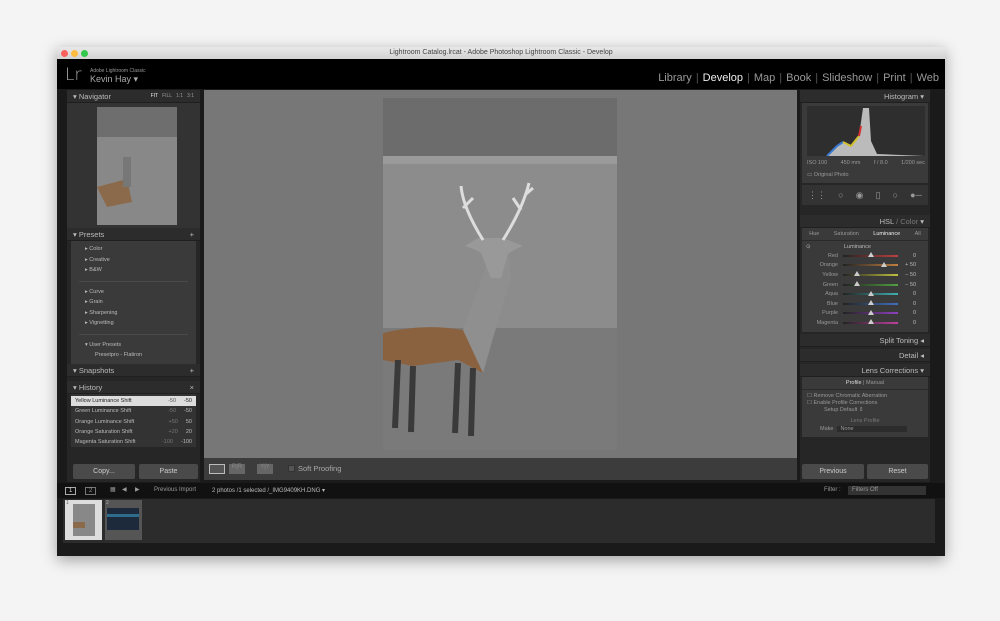  Describe the element at coordinates (133, 260) in the screenshot. I see `preset-folder: ▸ Creative` at that location.